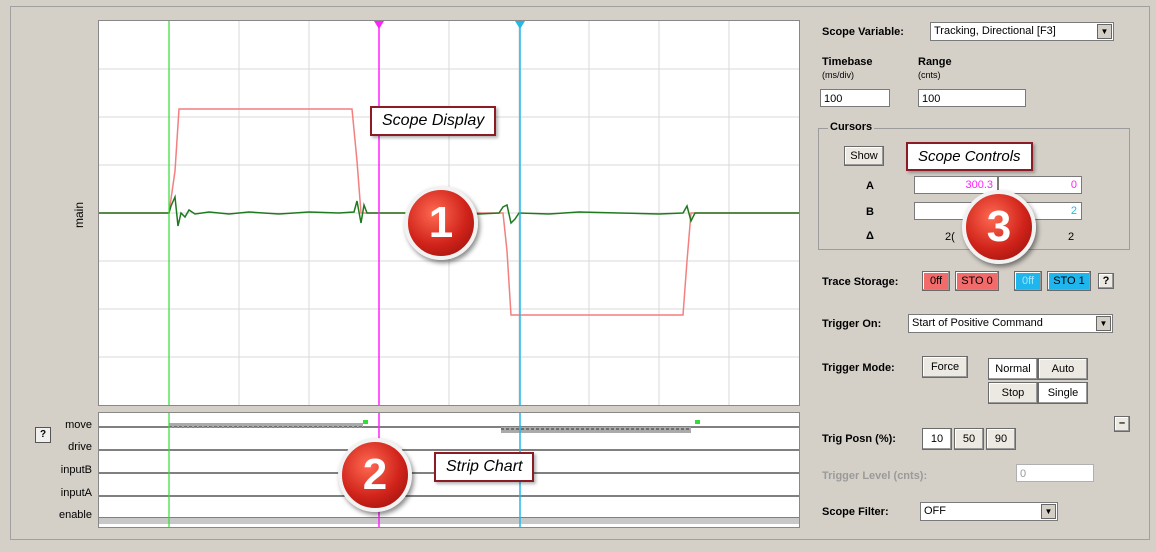 This screenshot has width=1156, height=552. Describe the element at coordinates (855, 512) in the screenshot. I see `scope-filter-label: Scope Filter:` at that location.